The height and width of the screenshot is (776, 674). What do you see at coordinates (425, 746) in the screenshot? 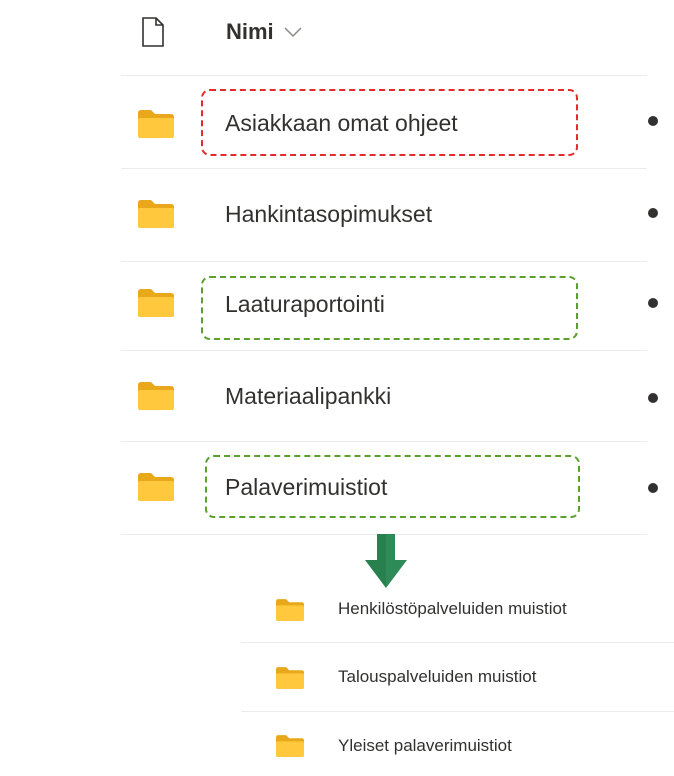
I see `subfolder-name: Yleiset palaverimuistiot` at bounding box center [425, 746].